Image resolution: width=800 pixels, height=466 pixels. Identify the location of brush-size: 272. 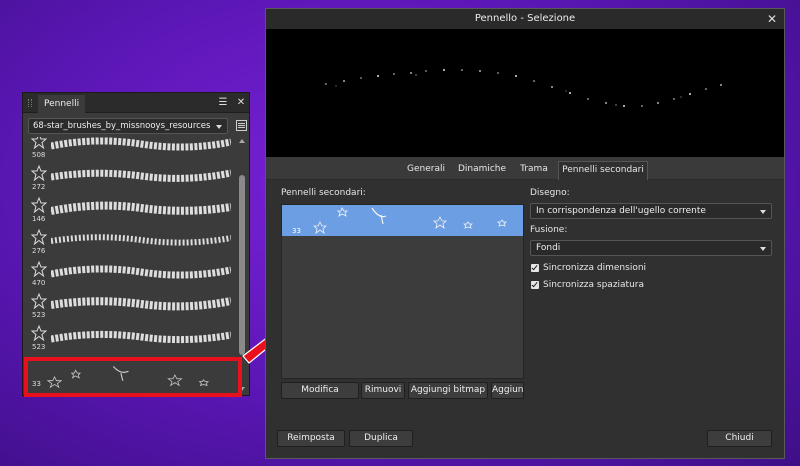
(39, 187).